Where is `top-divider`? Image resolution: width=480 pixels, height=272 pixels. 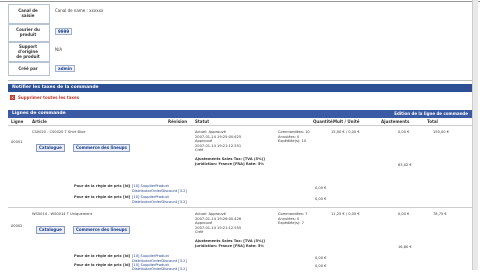 top-divider is located at coordinates (240, 1).